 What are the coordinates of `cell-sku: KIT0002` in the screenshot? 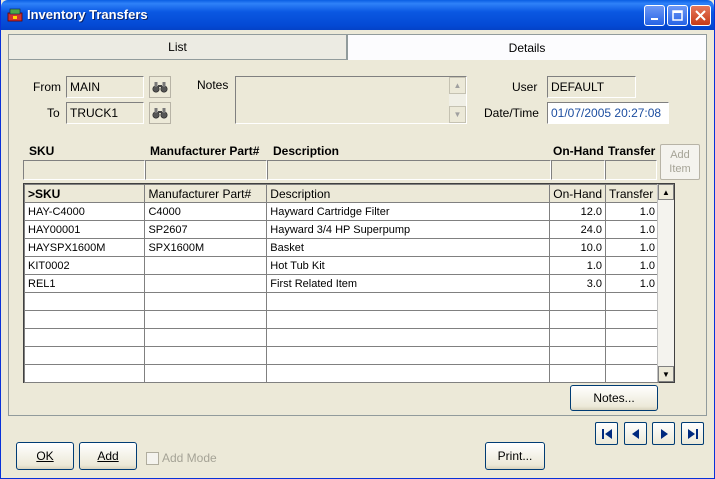 It's located at (84, 265).